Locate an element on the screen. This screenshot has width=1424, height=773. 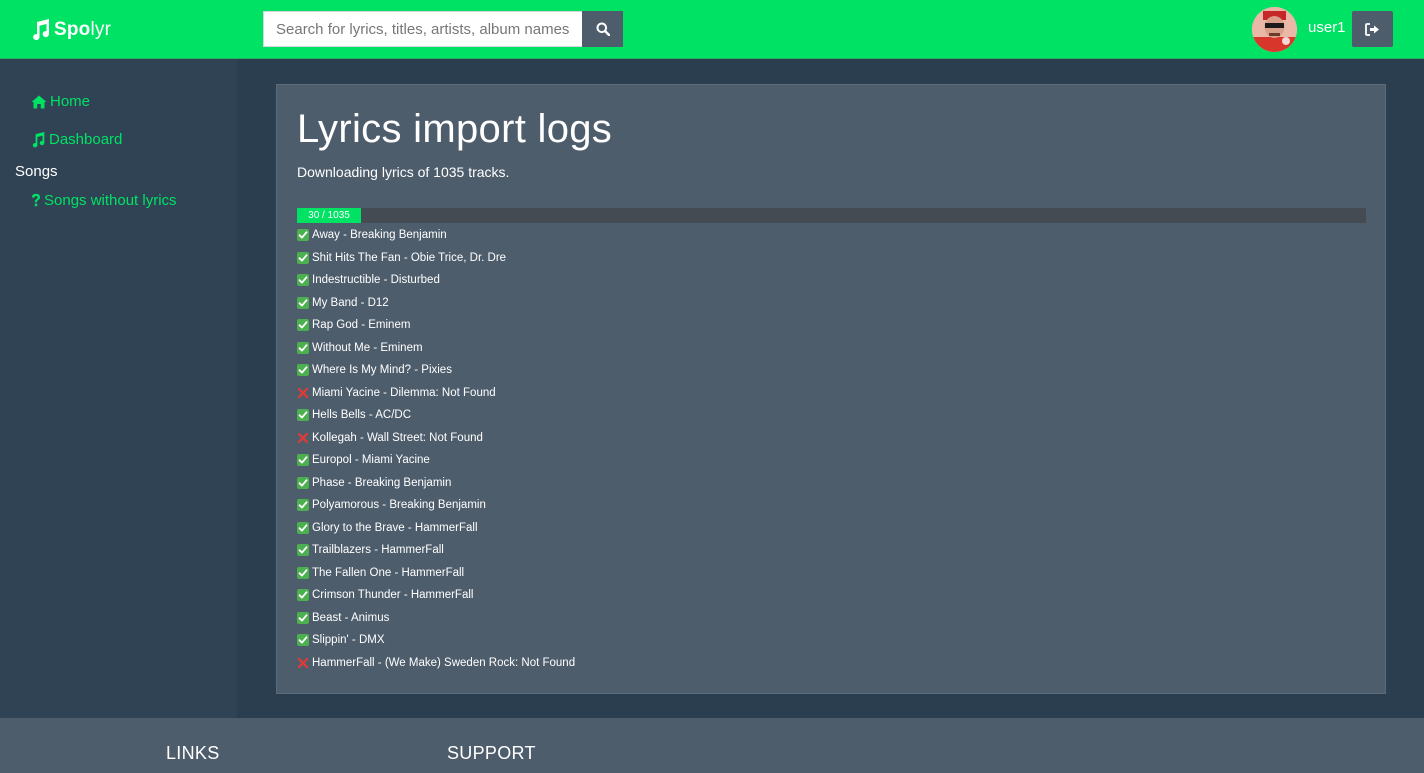
log-entry: Glory to the Brave - HammerFall is located at coordinates (387, 528).